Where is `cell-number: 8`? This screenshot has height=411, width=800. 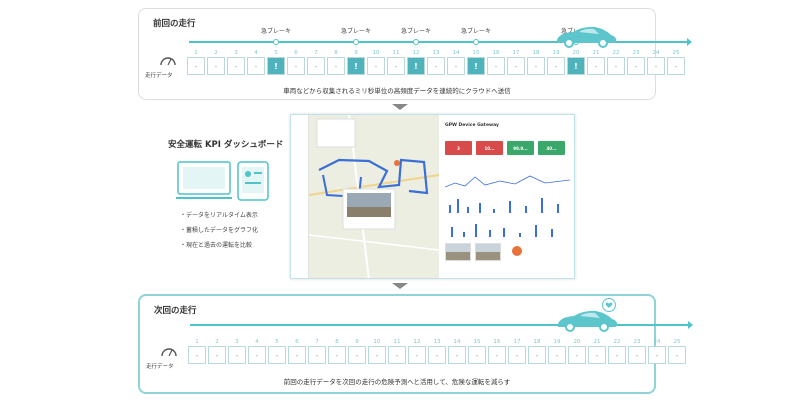 cell-number: 8 is located at coordinates (337, 342).